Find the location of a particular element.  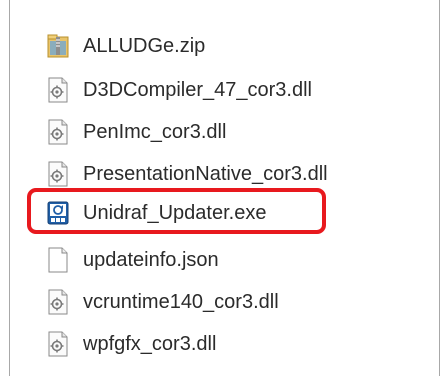

file-item-penimc-dll: PenImc_cor3.dll is located at coordinates (136, 132).